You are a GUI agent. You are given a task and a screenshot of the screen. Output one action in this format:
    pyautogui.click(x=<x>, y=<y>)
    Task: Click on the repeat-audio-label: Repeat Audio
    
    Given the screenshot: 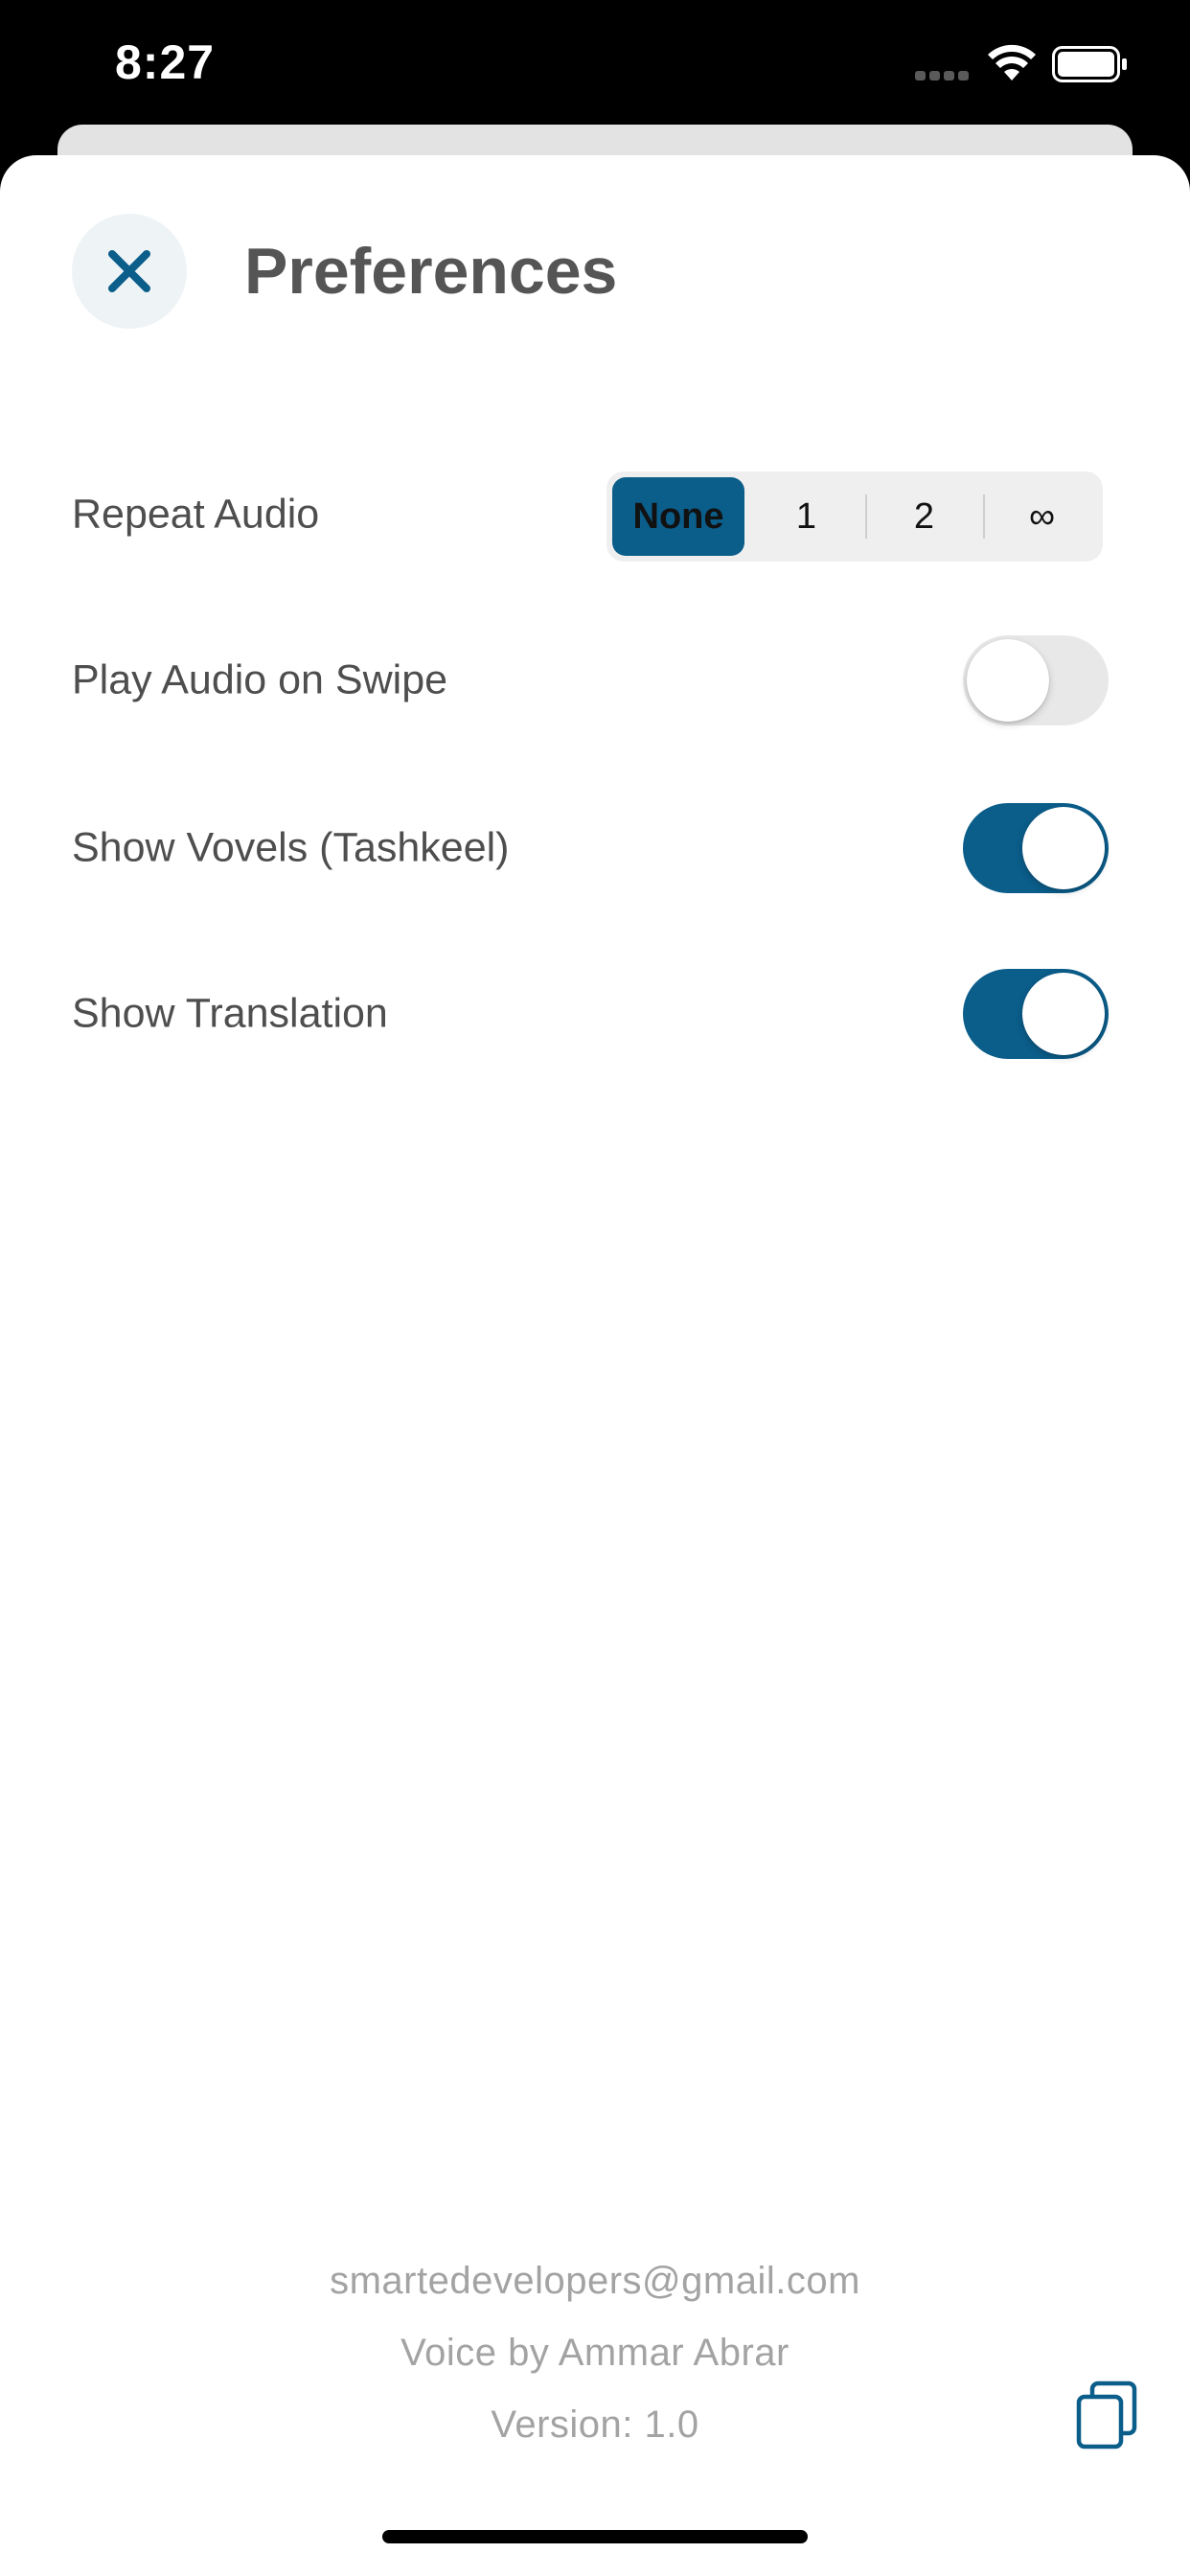 What is the action you would take?
    pyautogui.click(x=196, y=514)
    